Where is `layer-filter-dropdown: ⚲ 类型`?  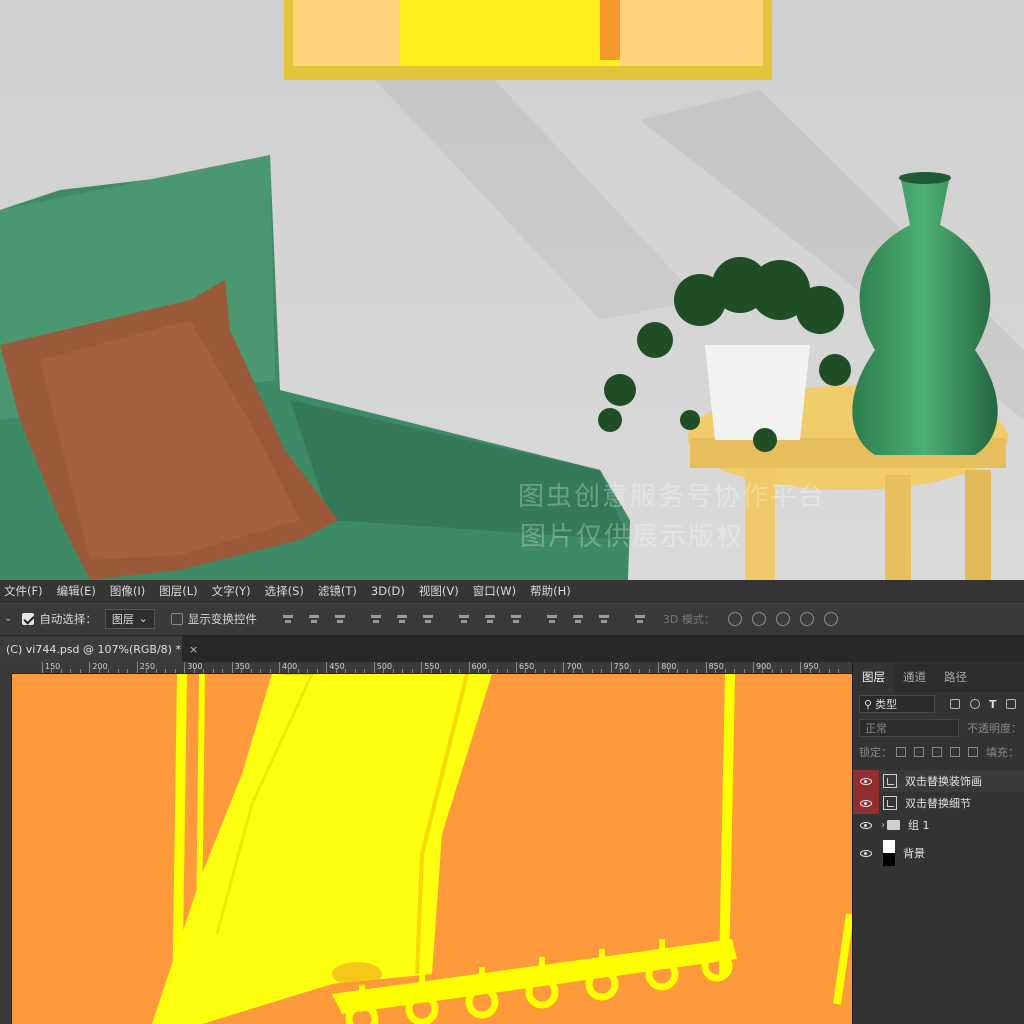 layer-filter-dropdown: ⚲ 类型 is located at coordinates (897, 704).